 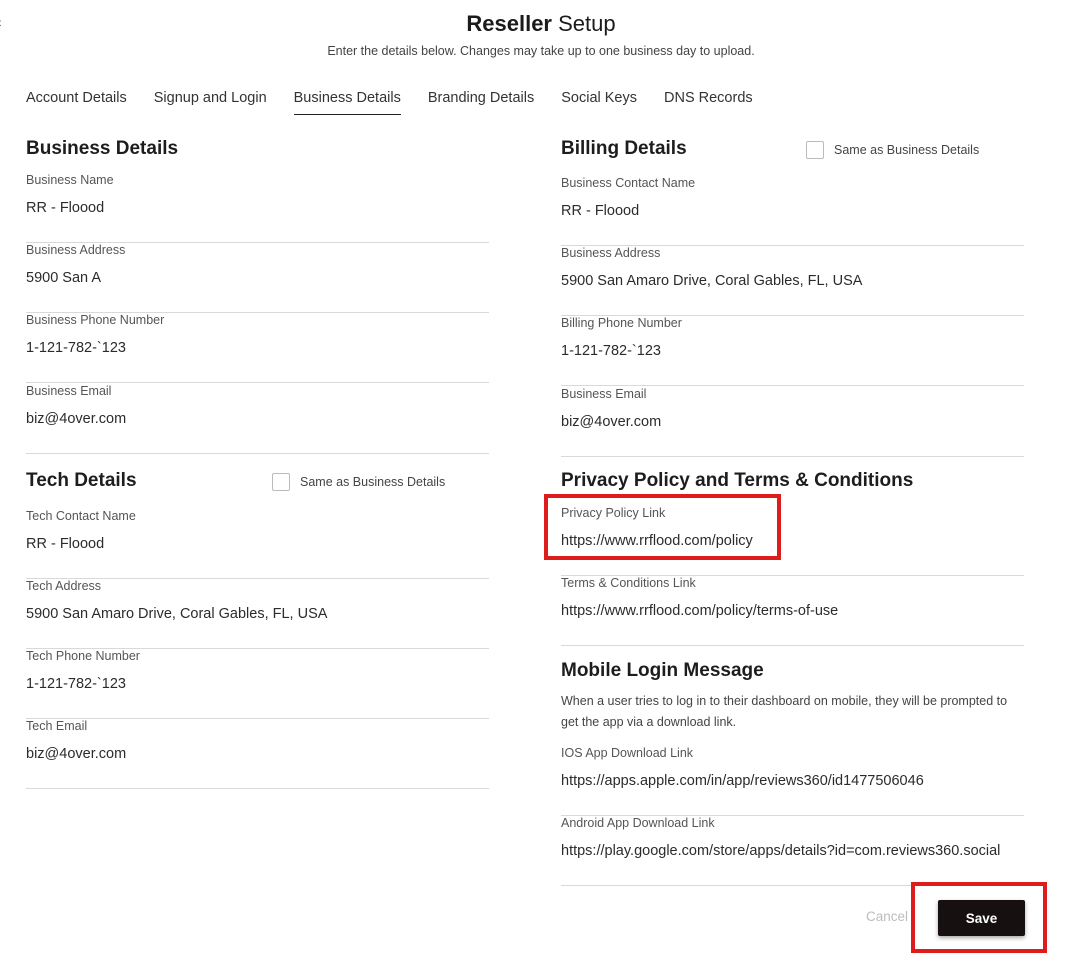 I want to click on tech-phone-field: Tech Phone Number 1-121-782-`123, so click(x=257, y=684).